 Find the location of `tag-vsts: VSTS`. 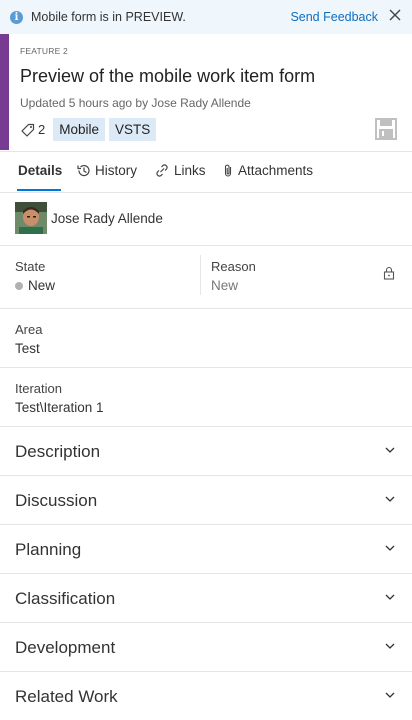

tag-vsts: VSTS is located at coordinates (133, 129).